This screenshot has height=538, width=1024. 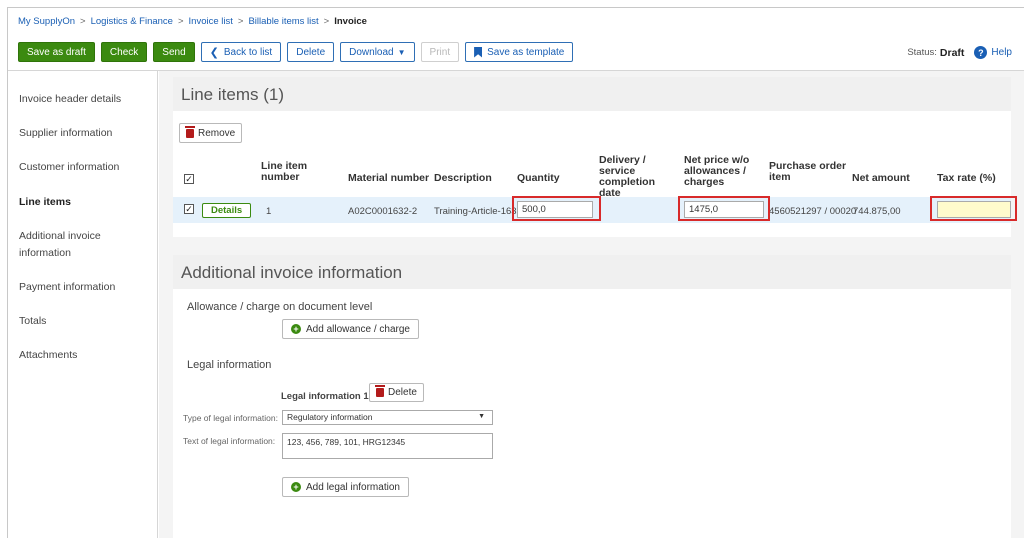 What do you see at coordinates (217, 133) in the screenshot?
I see `remove-label: Remove` at bounding box center [217, 133].